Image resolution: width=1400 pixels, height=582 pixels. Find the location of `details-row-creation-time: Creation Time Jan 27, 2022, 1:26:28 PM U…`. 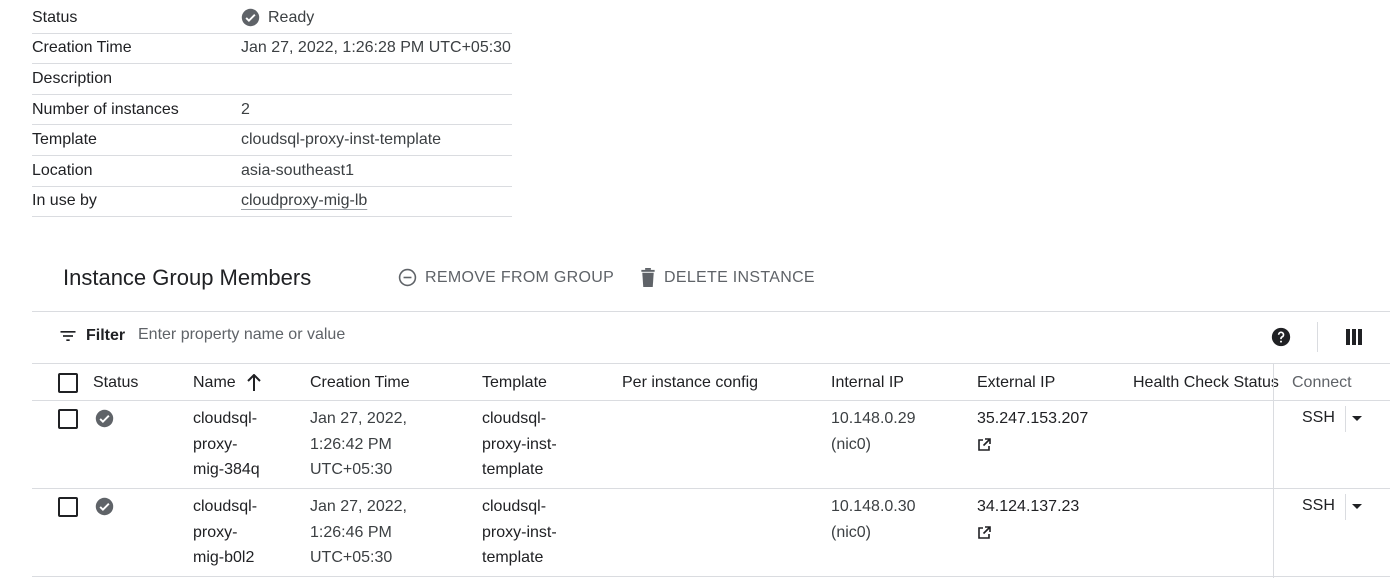

details-row-creation-time: Creation Time Jan 27, 2022, 1:26:28 PM U… is located at coordinates (272, 49).